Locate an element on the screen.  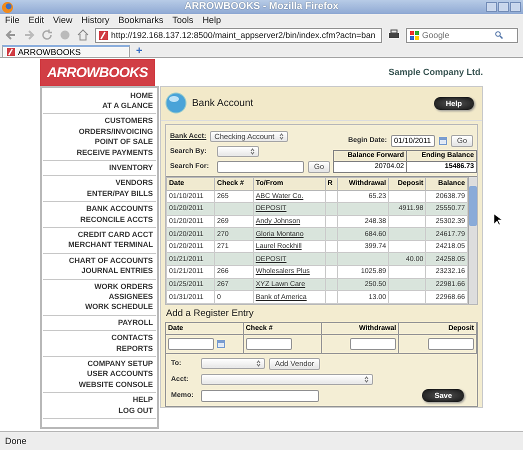
date-field is located at coordinates (191, 344).